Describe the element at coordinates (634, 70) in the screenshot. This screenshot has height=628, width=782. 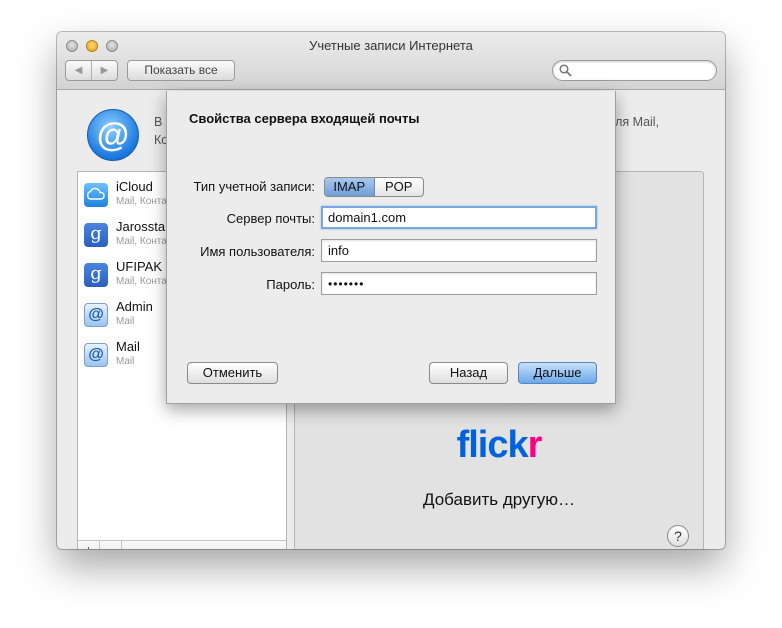
I see `search-input` at that location.